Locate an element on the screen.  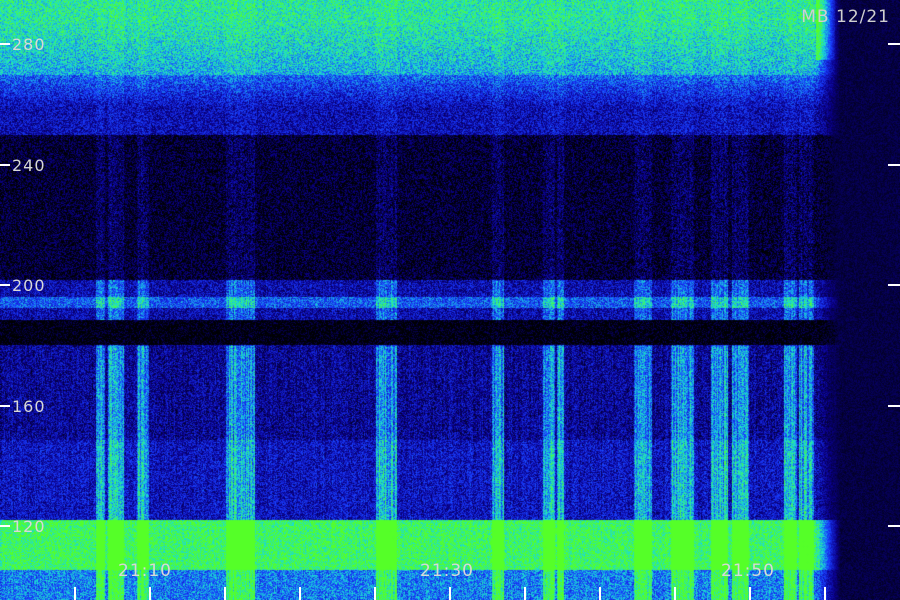
y-tick-label-240: 240 is located at coordinates (29, 165).